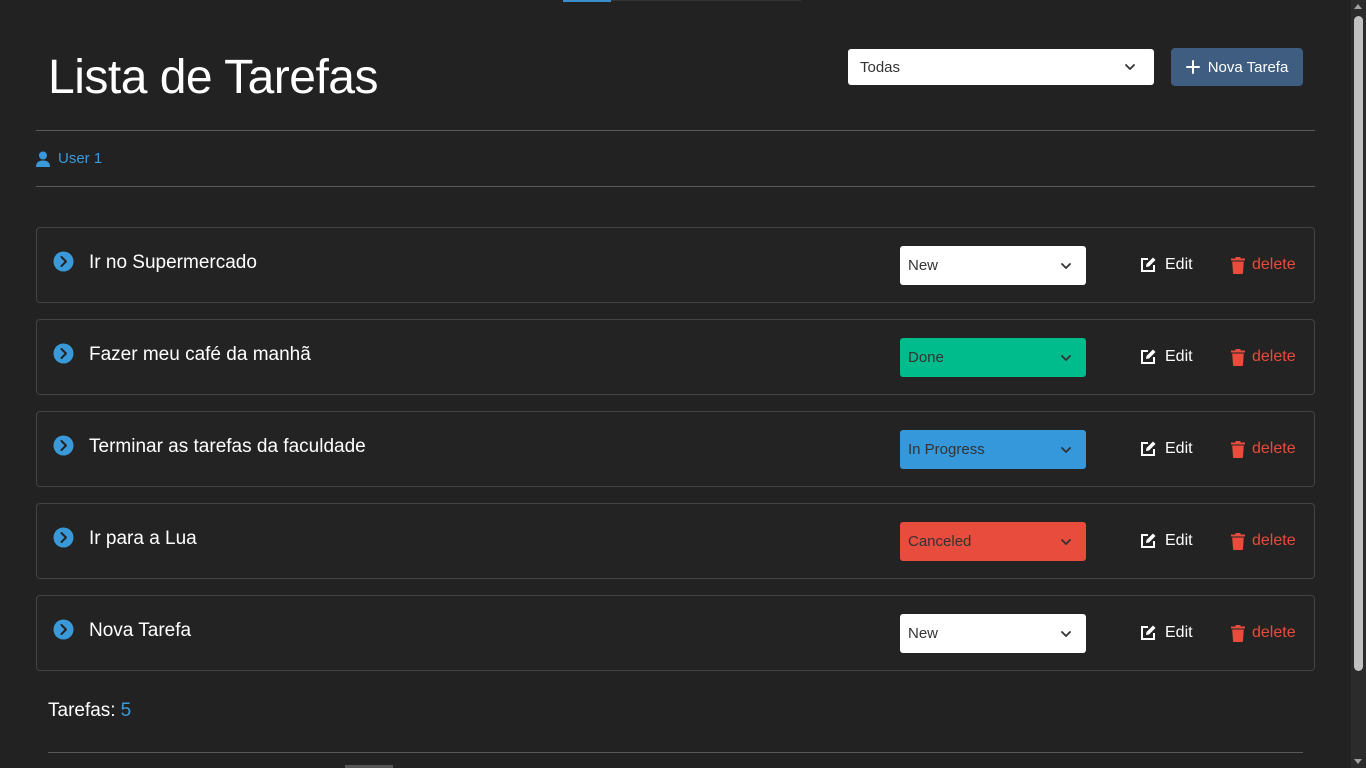  I want to click on user-name: User 1, so click(80, 158).